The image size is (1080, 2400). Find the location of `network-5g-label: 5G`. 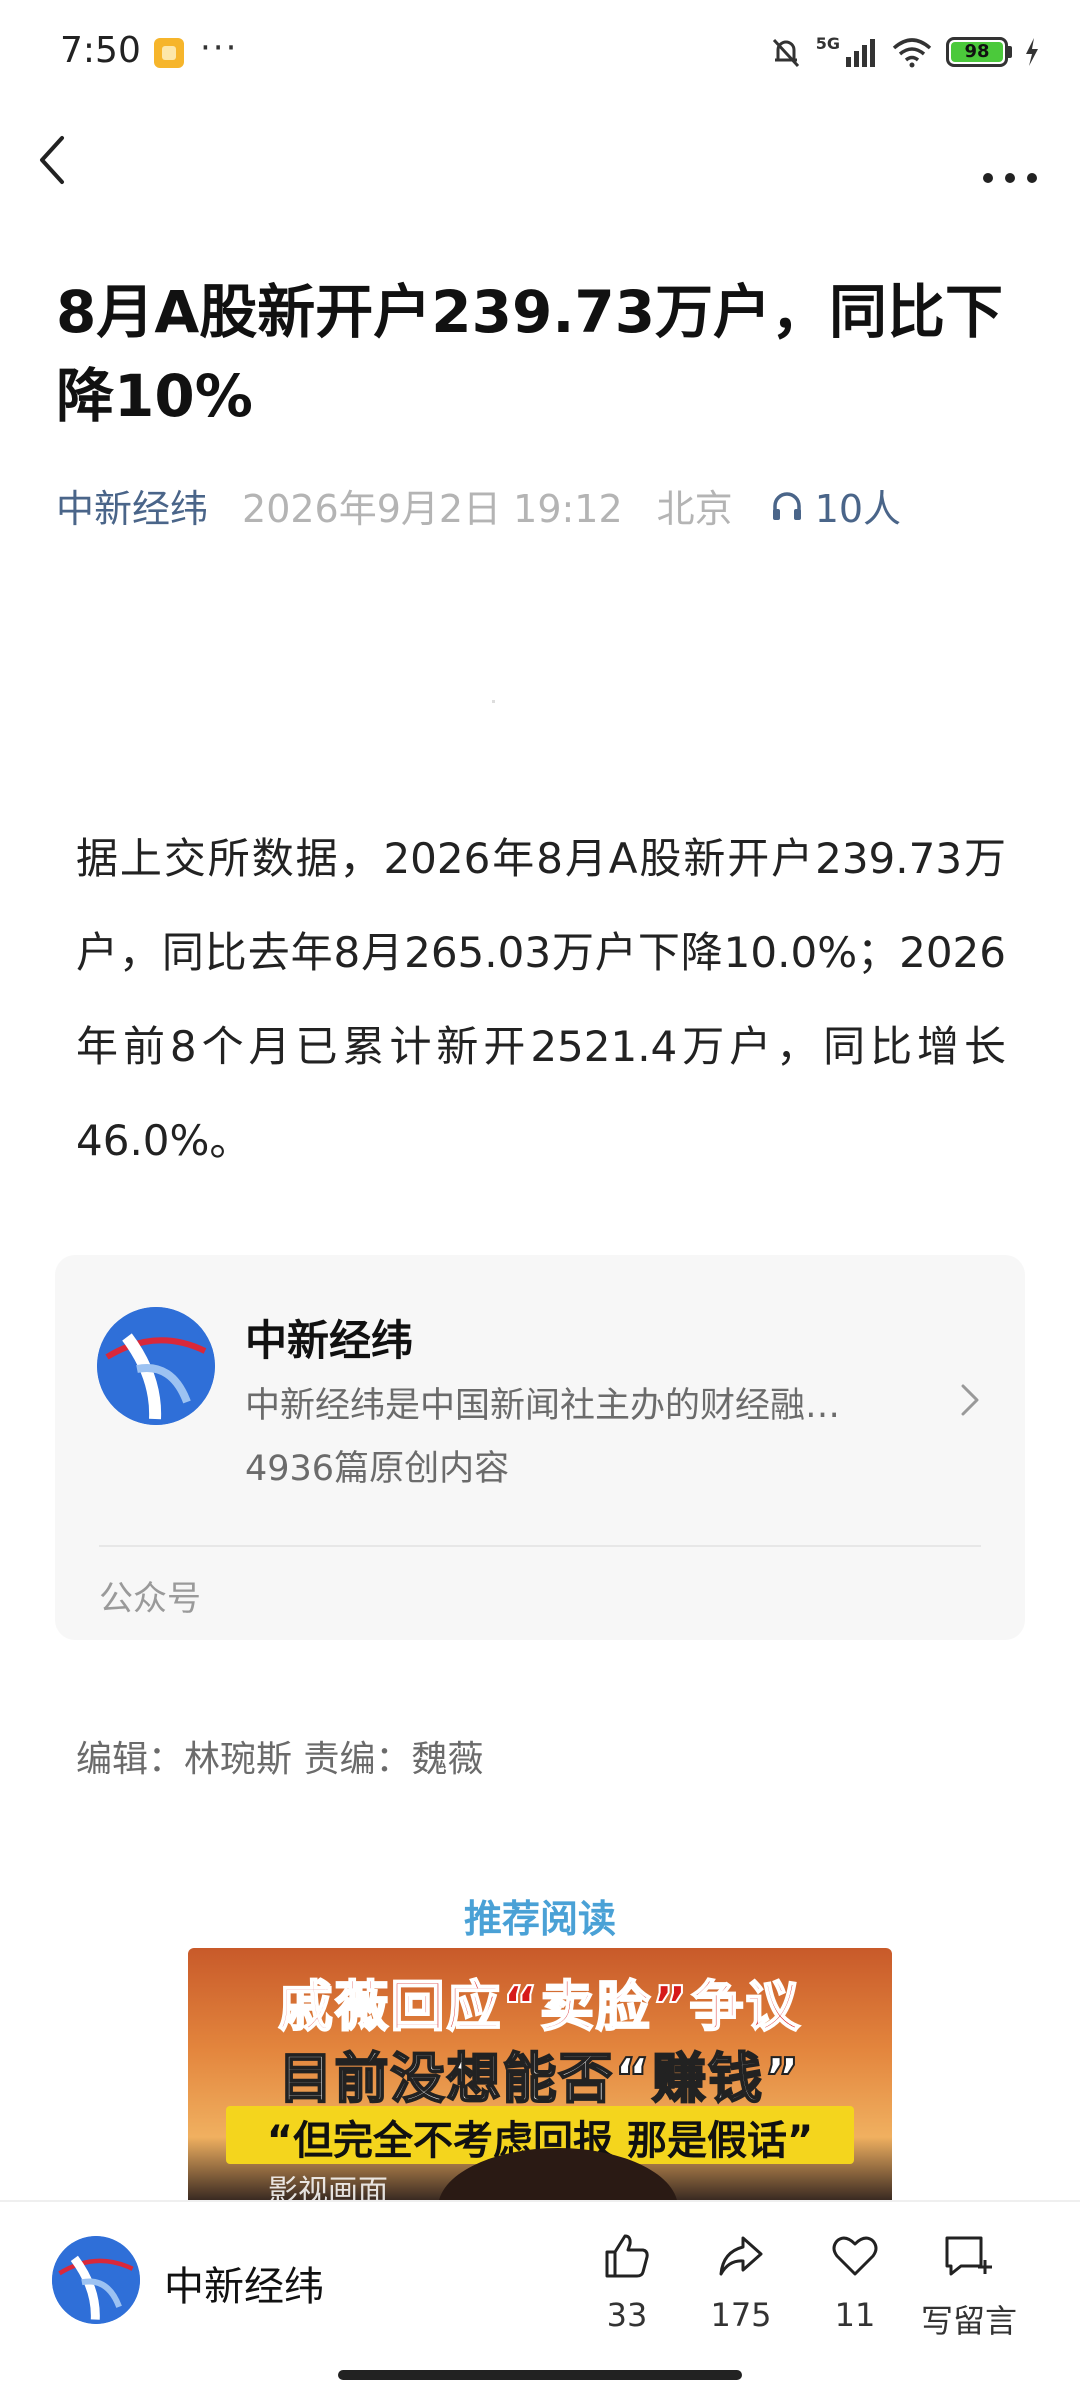

network-5g-label: 5G is located at coordinates (827, 43).